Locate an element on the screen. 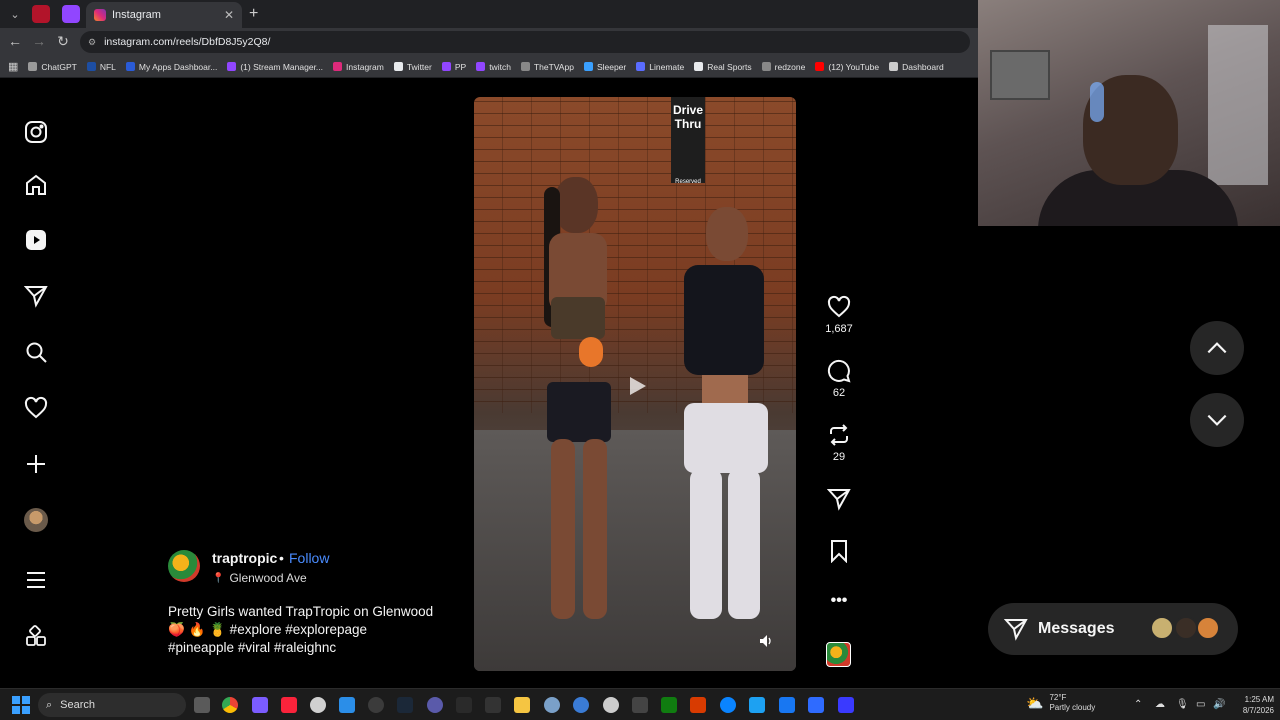 The height and width of the screenshot is (720, 1280). repost-action: 29 is located at coordinates (839, 443).